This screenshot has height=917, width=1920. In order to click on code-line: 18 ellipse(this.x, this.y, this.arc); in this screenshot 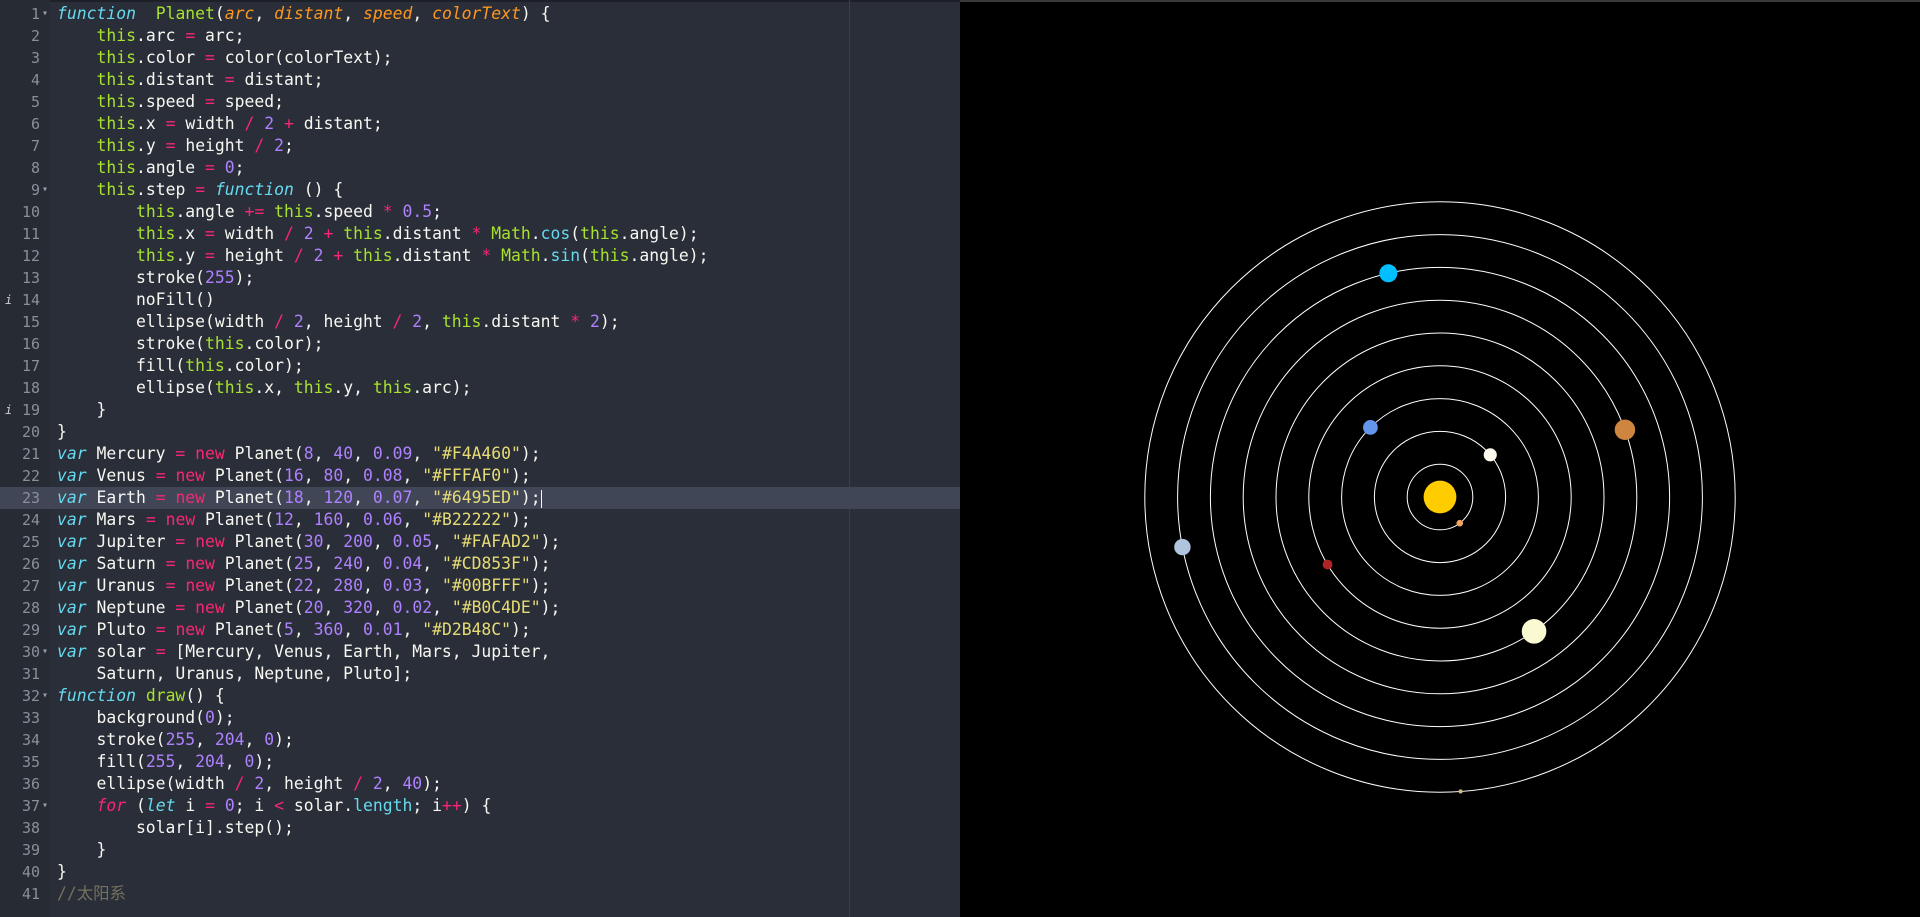, I will do `click(480, 388)`.